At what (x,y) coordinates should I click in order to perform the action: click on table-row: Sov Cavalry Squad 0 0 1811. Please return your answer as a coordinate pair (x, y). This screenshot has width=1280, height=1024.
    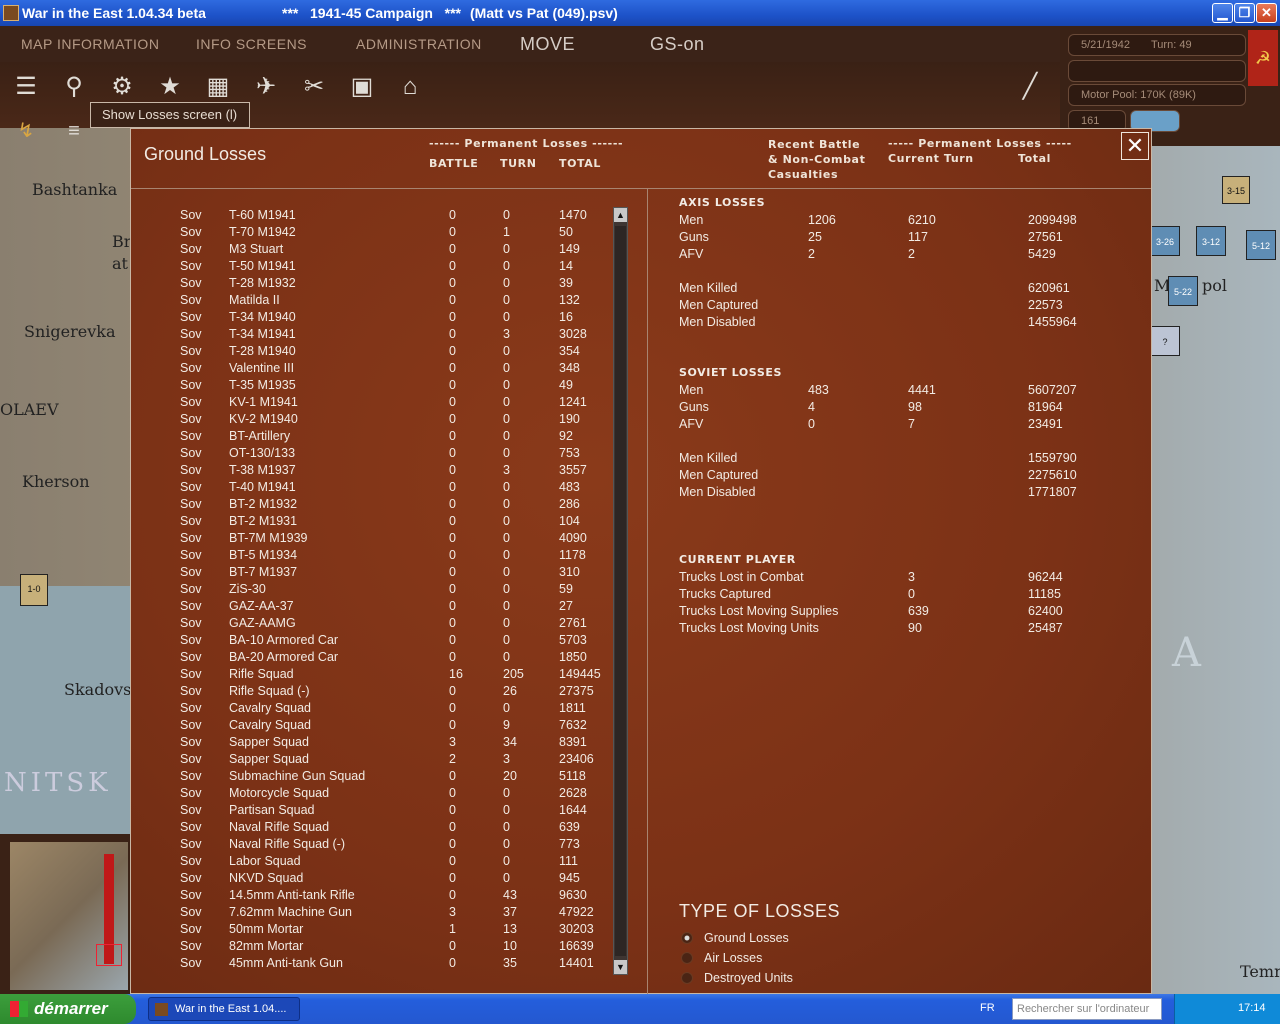
    Looking at the image, I should click on (371, 708).